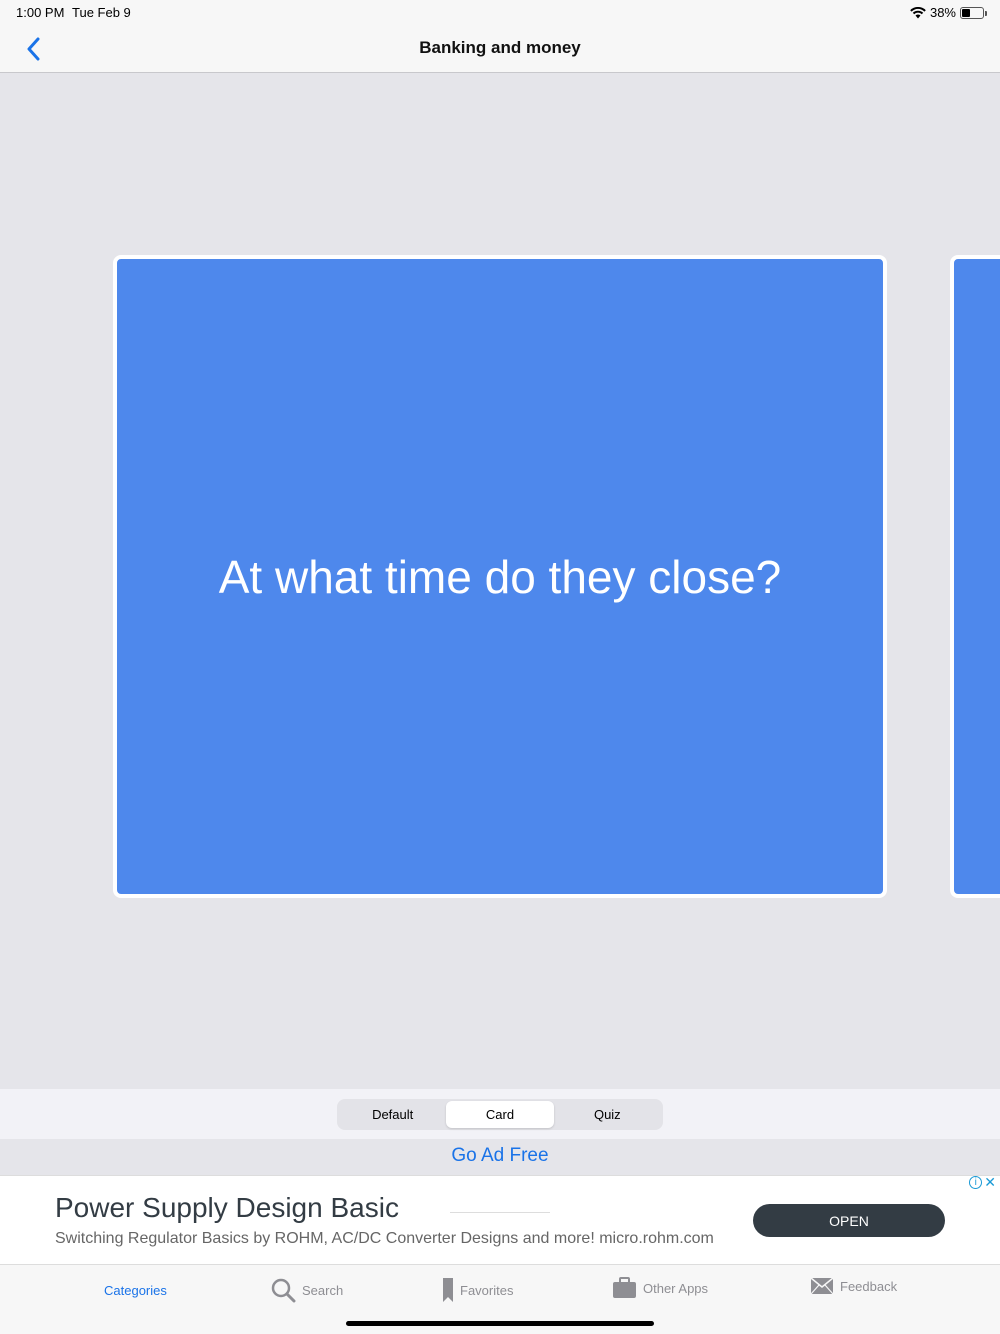  What do you see at coordinates (966, 12) in the screenshot?
I see `battery-level` at bounding box center [966, 12].